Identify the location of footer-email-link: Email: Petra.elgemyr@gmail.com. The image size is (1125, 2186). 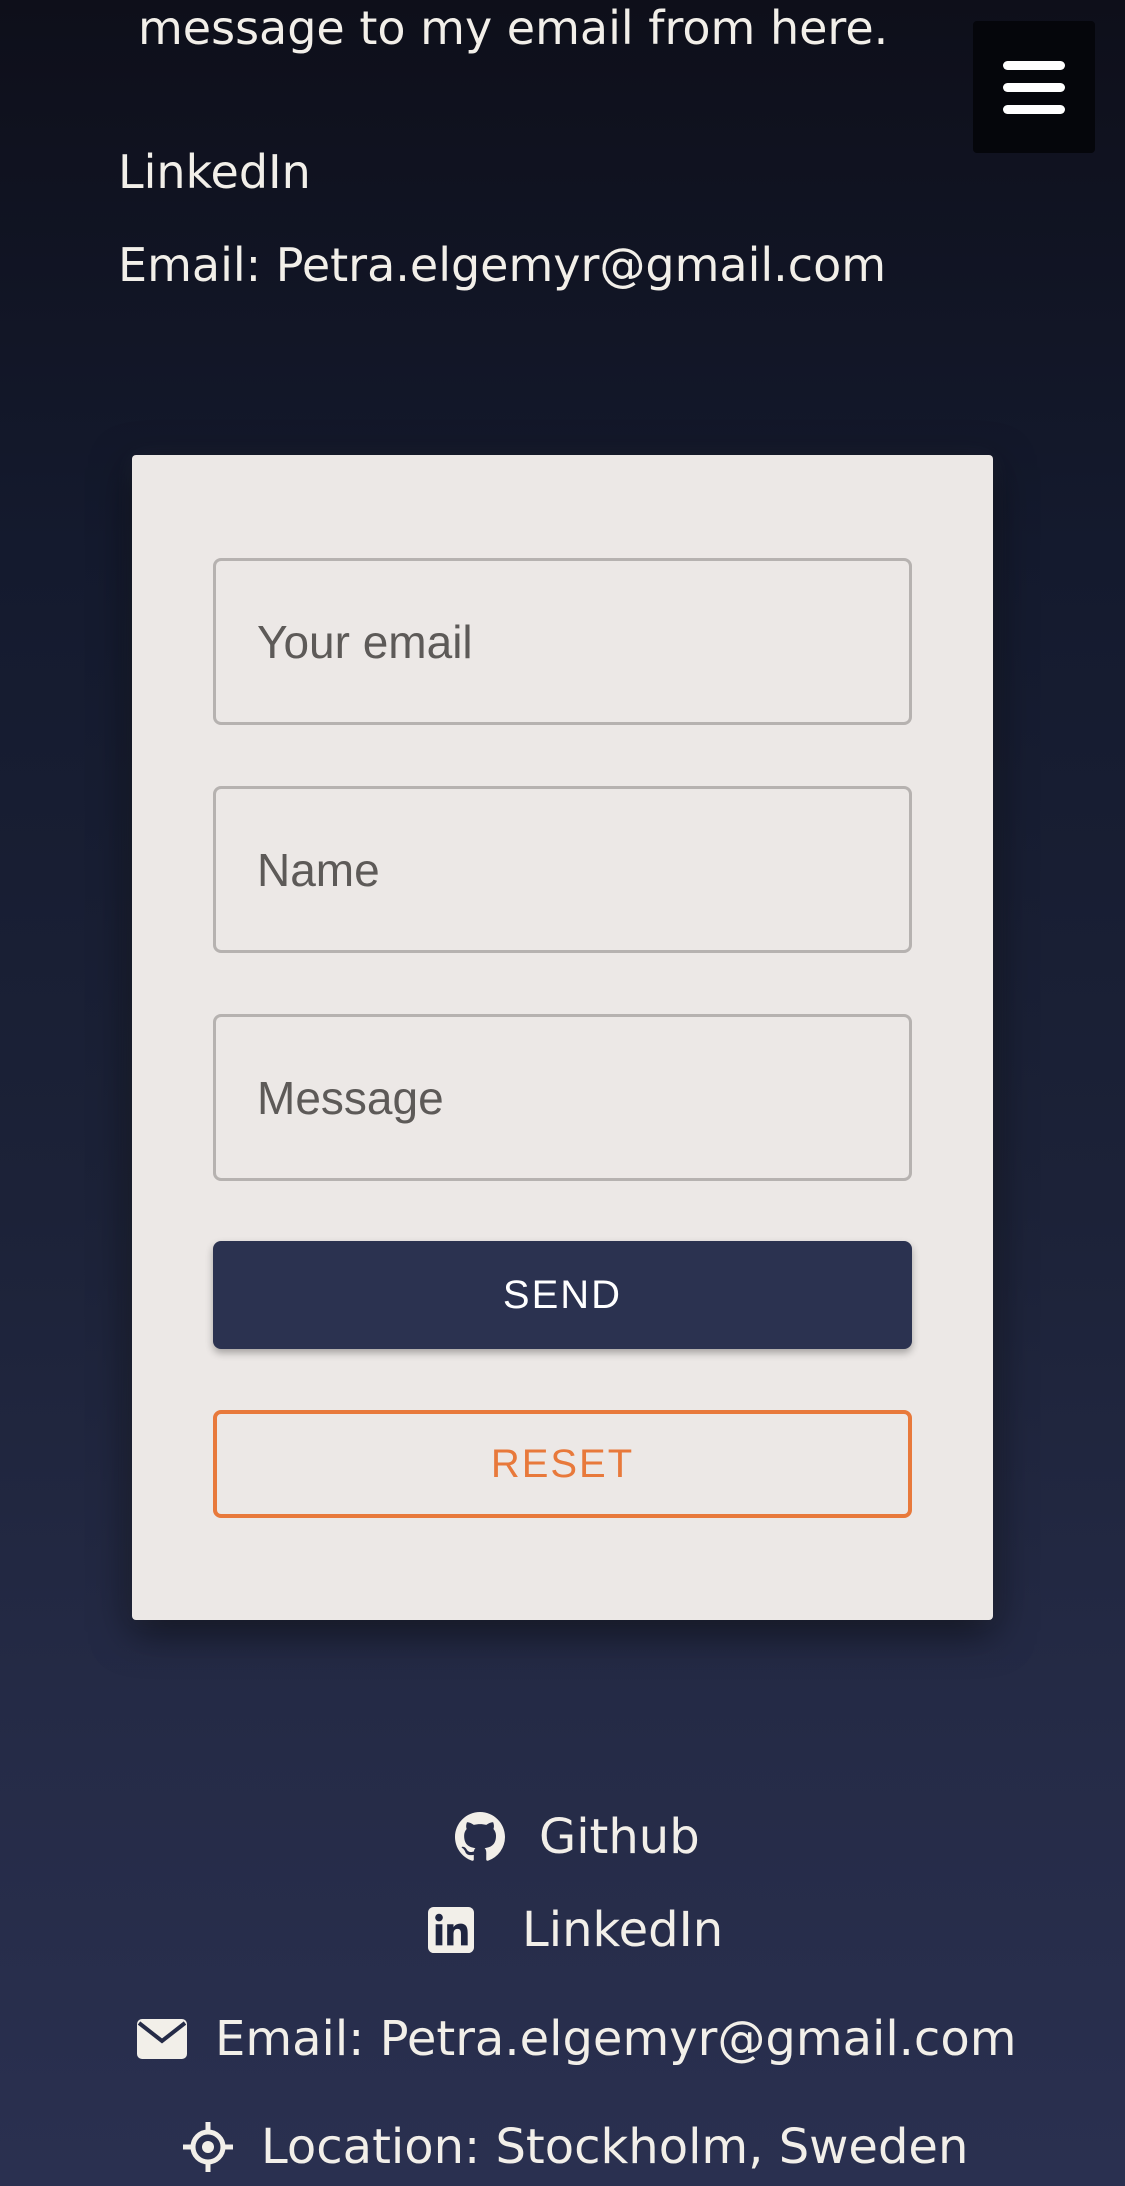
(576, 2039).